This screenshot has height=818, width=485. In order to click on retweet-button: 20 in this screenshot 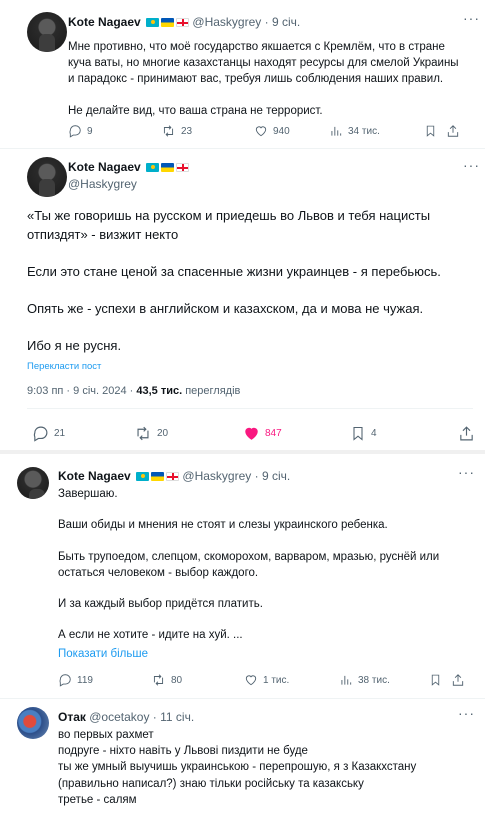, I will do `click(188, 433)`.